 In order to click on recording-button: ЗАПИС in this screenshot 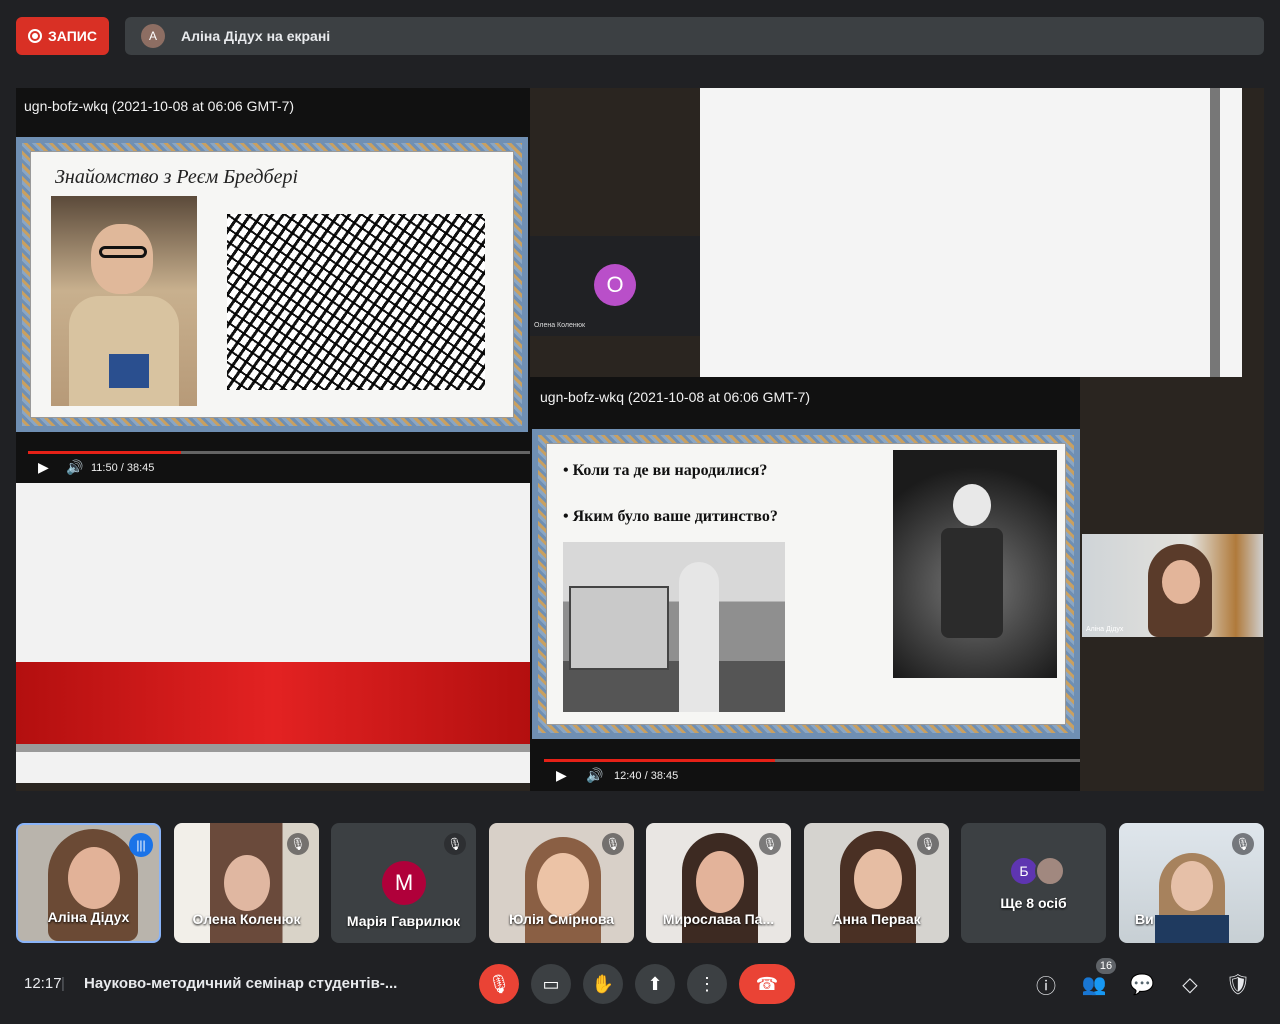, I will do `click(62, 36)`.